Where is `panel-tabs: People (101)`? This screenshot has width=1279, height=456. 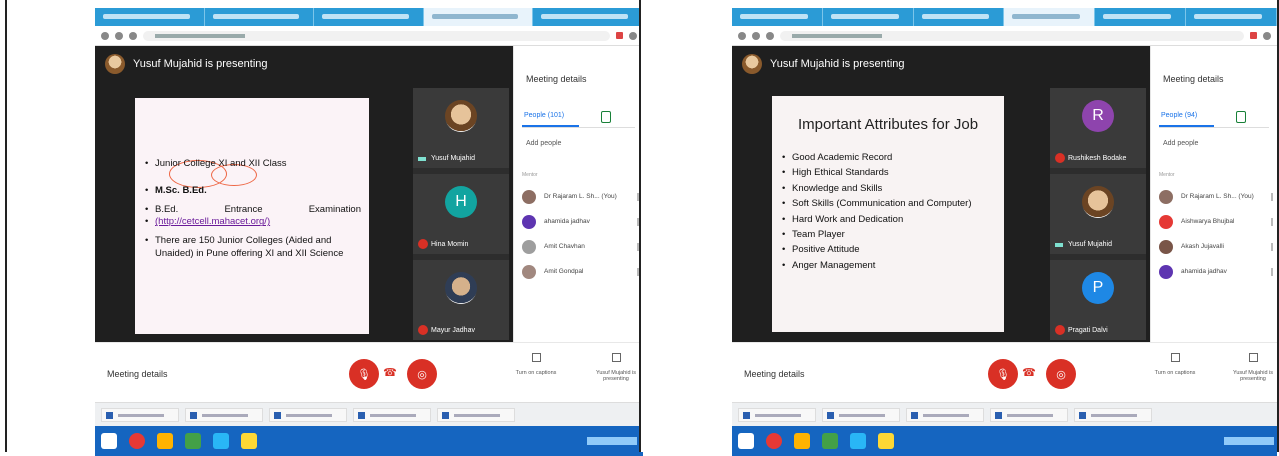 panel-tabs: People (101) is located at coordinates (578, 117).